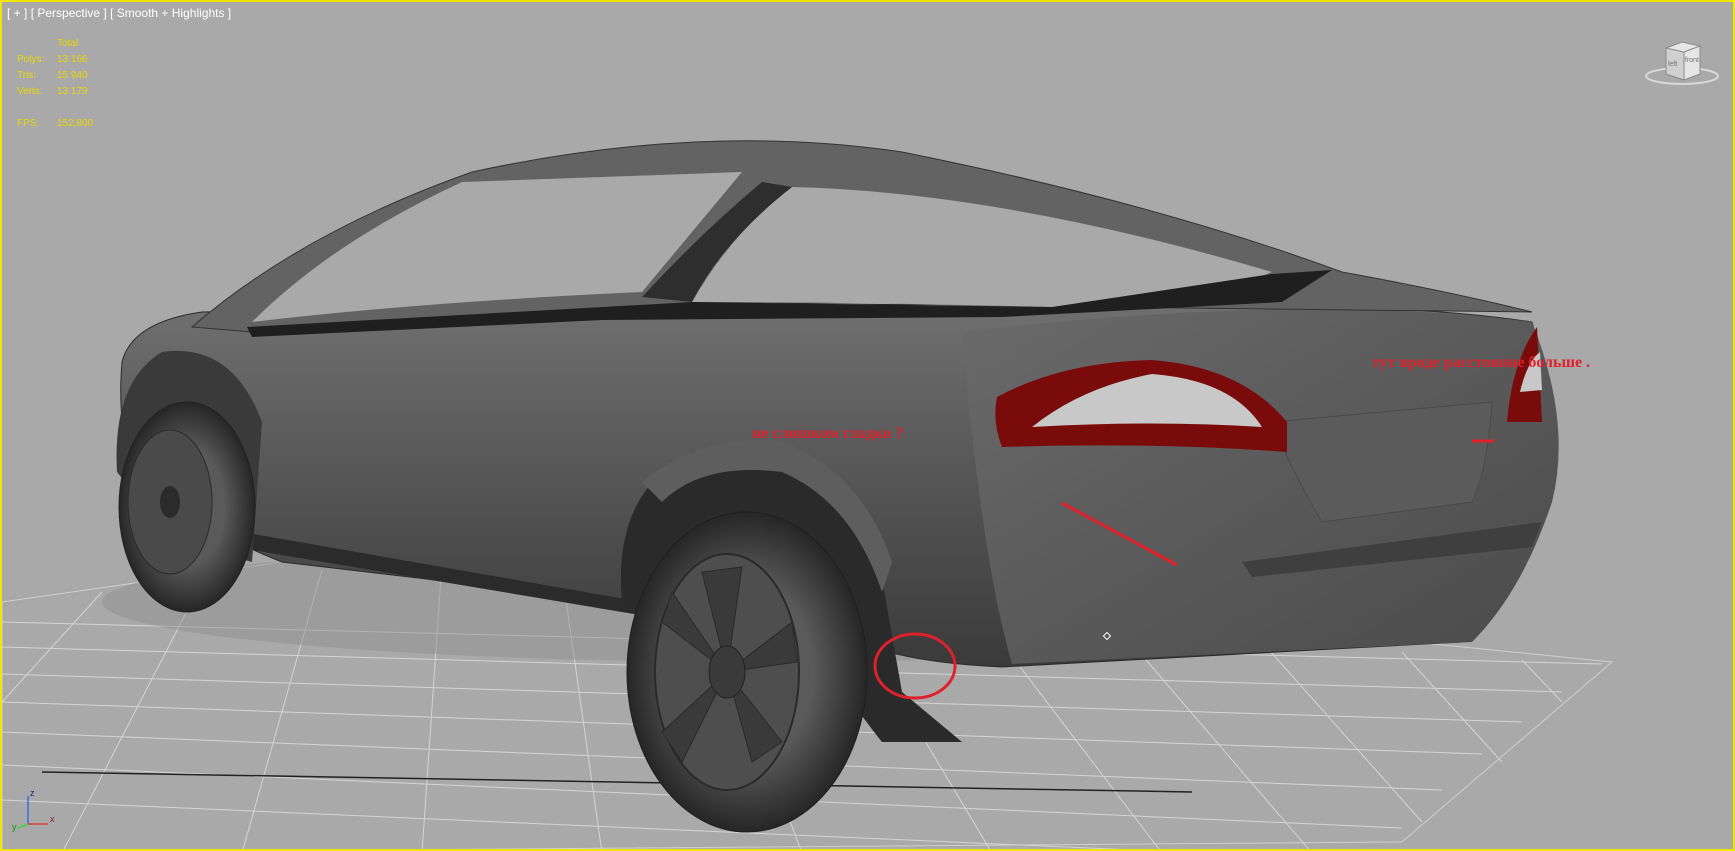  I want to click on polys-label: Polys:, so click(31, 59).